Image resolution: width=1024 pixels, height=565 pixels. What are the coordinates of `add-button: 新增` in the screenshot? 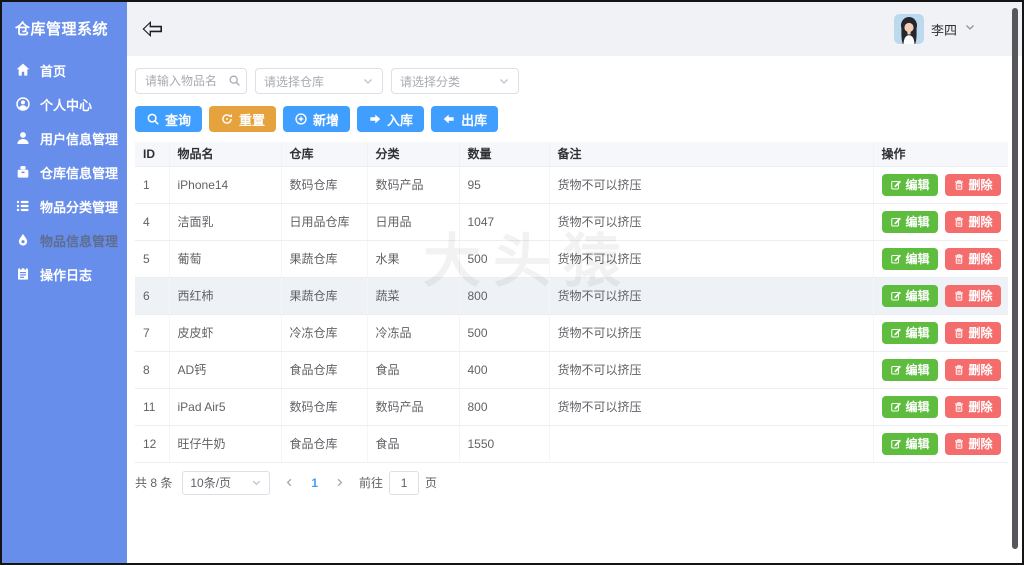 It's located at (317, 119).